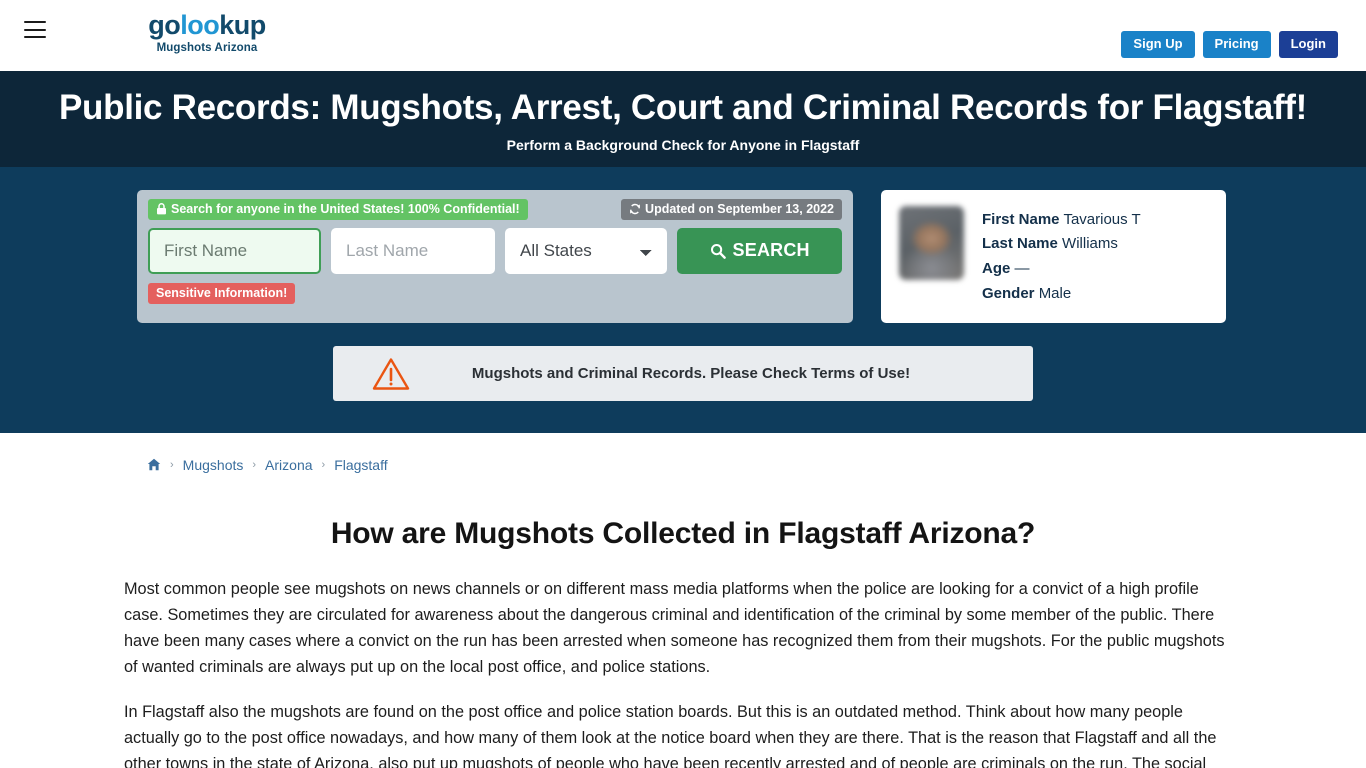 Image resolution: width=1366 pixels, height=768 pixels. I want to click on person-detail-row: Last Name Williams, so click(1061, 244).